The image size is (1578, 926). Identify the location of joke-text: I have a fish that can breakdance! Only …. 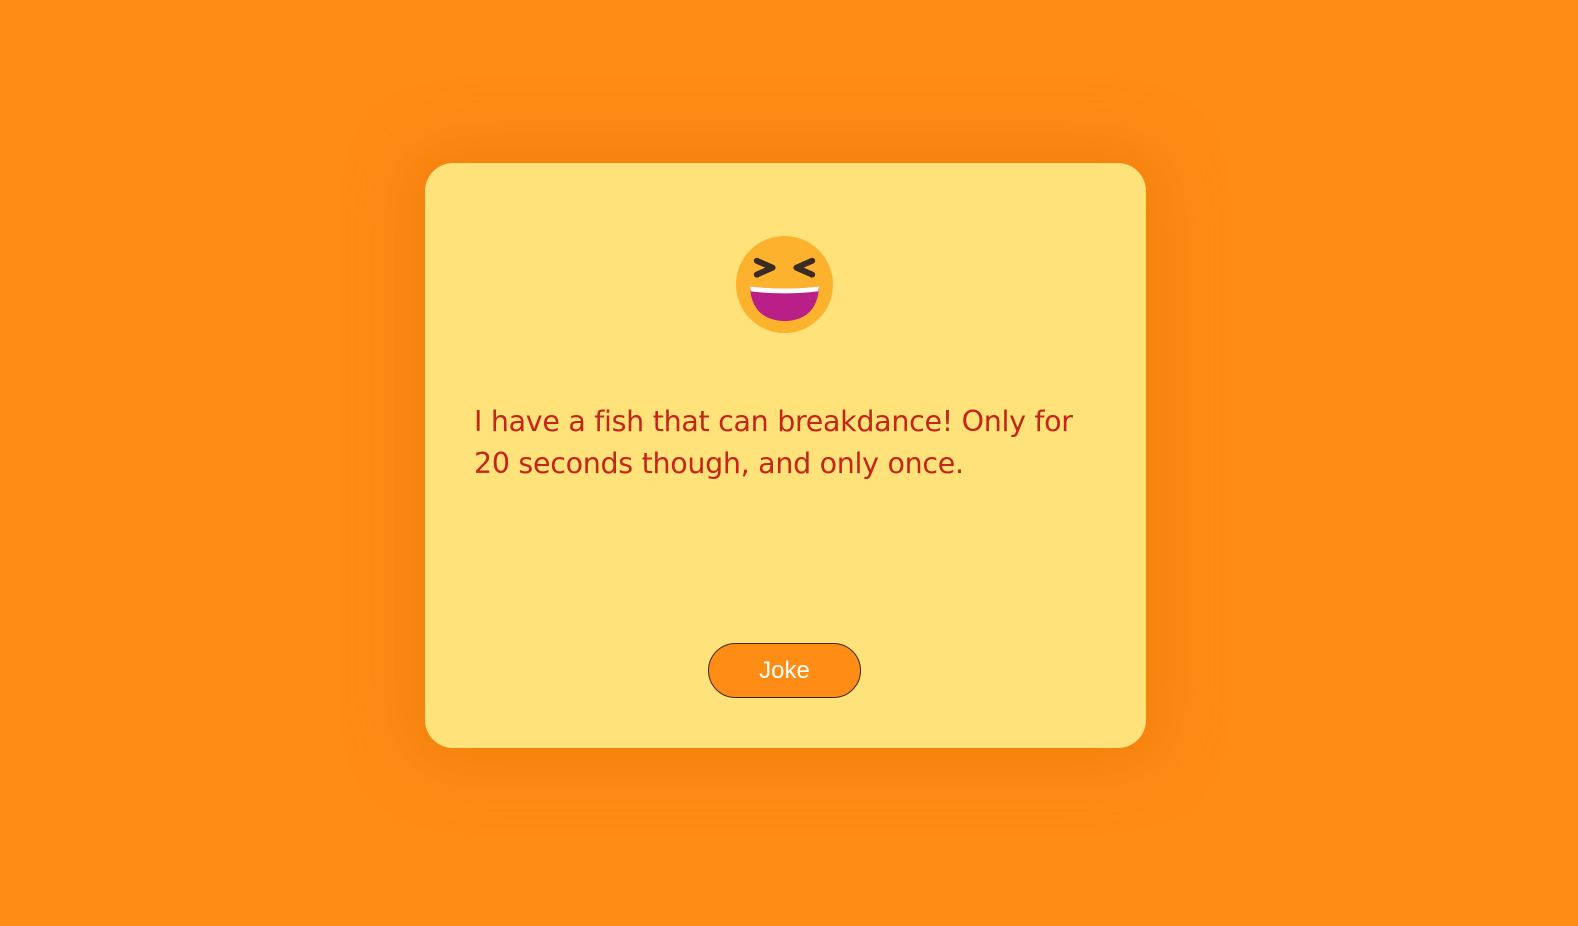
(773, 442).